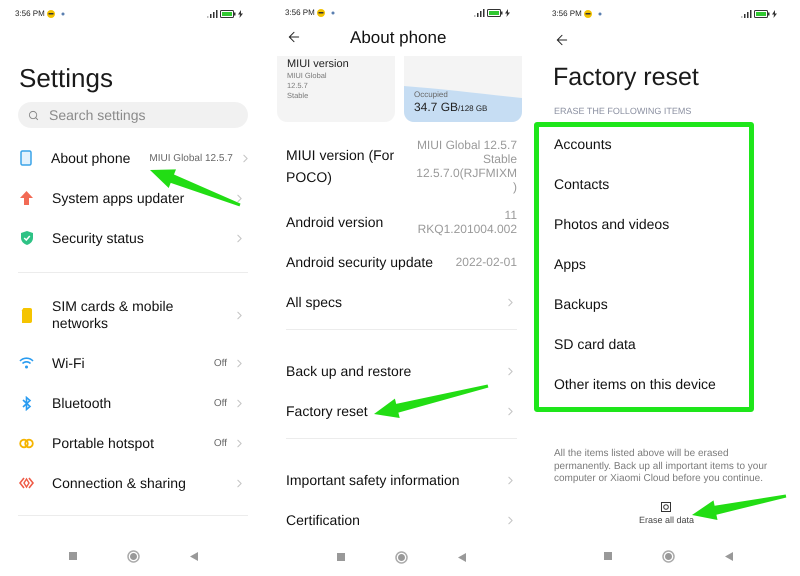  I want to click on row-label: All specs, so click(314, 302).